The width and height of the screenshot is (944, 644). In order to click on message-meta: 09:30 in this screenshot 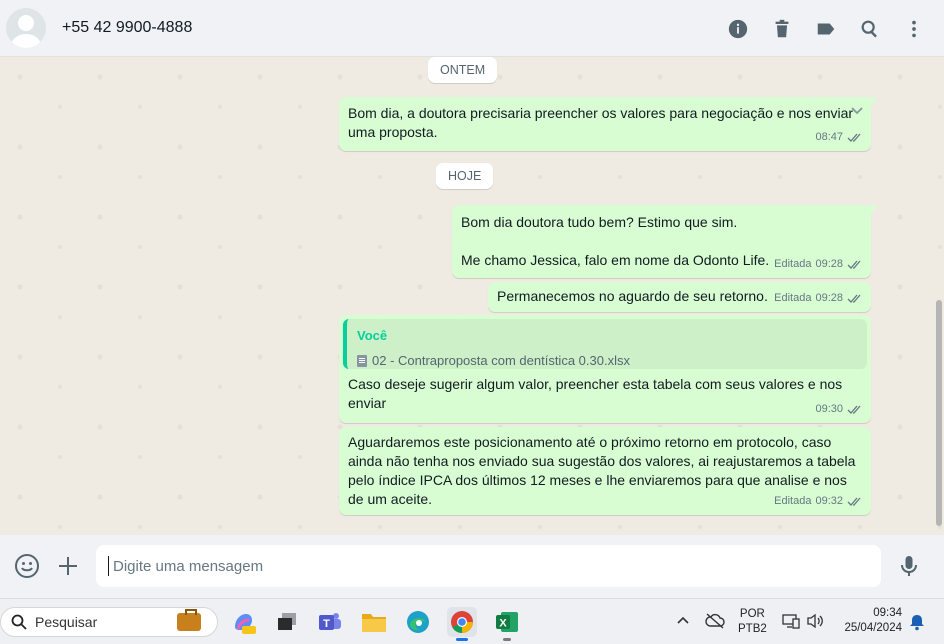, I will do `click(839, 409)`.